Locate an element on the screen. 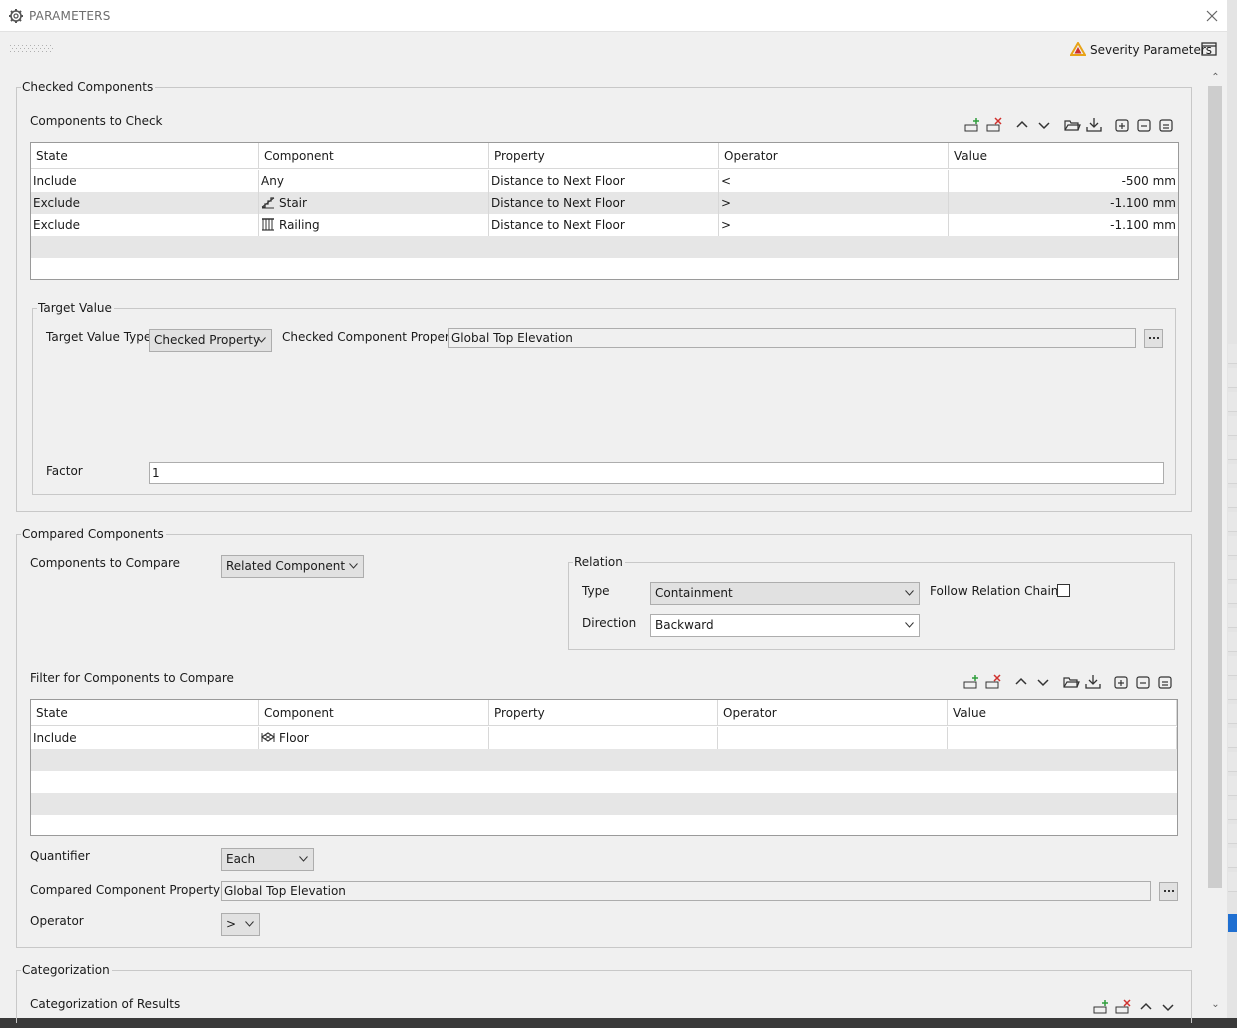  severity-warning-icon is located at coordinates (1078, 49).